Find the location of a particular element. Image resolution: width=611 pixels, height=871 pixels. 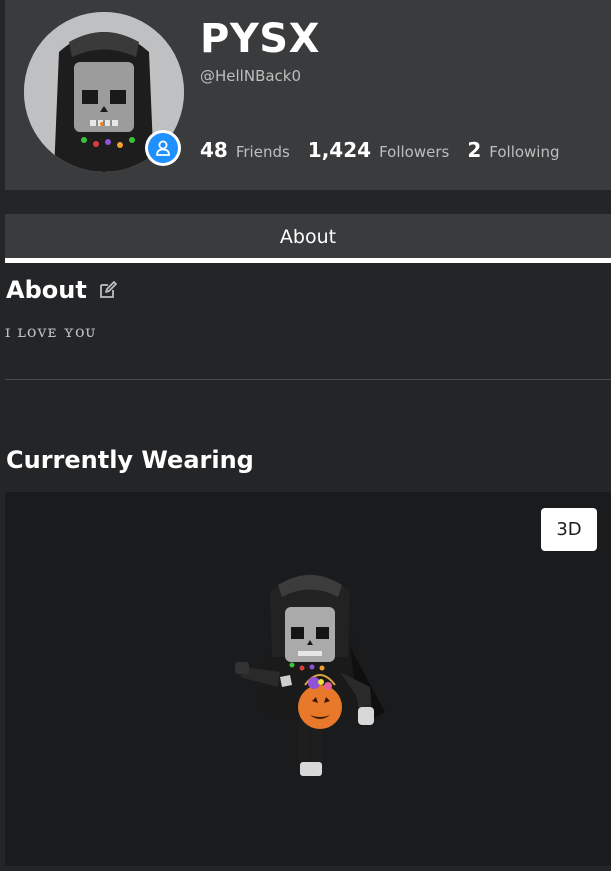

presence-indicator is located at coordinates (163, 148).